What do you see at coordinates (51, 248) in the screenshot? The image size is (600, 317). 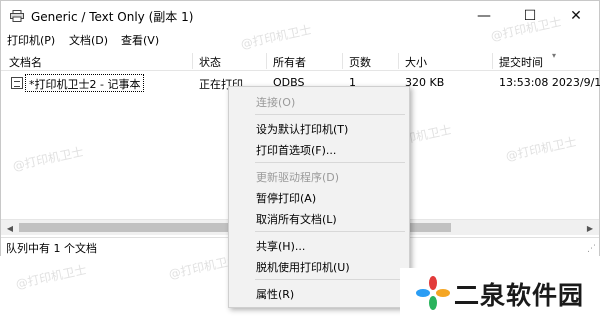 I see `queue-status-text: 队列中有 1 个文档` at bounding box center [51, 248].